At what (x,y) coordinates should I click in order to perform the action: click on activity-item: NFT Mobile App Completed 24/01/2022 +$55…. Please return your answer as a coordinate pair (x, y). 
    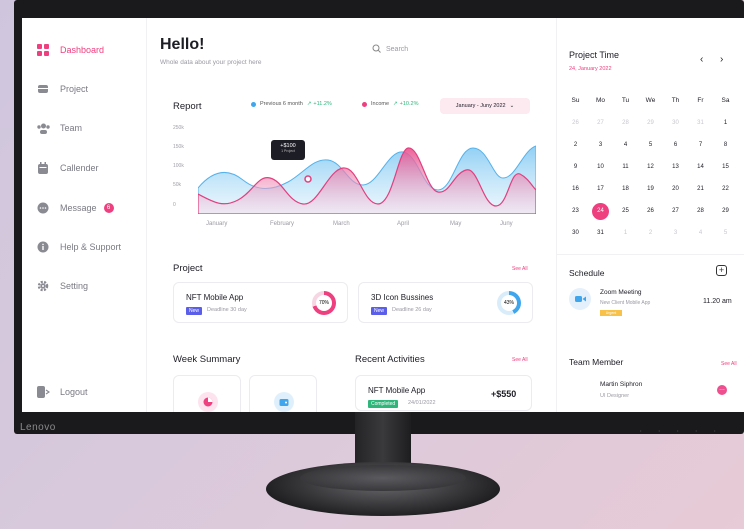
    Looking at the image, I should click on (443, 393).